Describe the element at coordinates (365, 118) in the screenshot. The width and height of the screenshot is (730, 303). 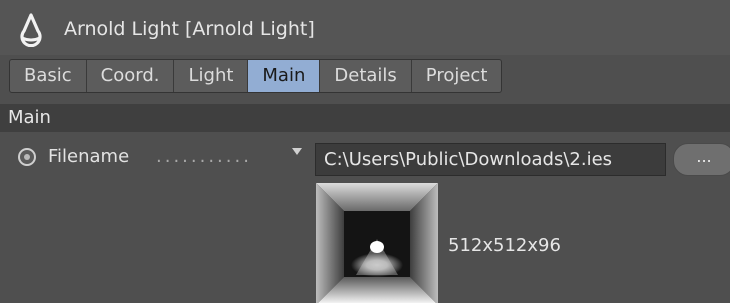
I see `section-header: Main` at that location.